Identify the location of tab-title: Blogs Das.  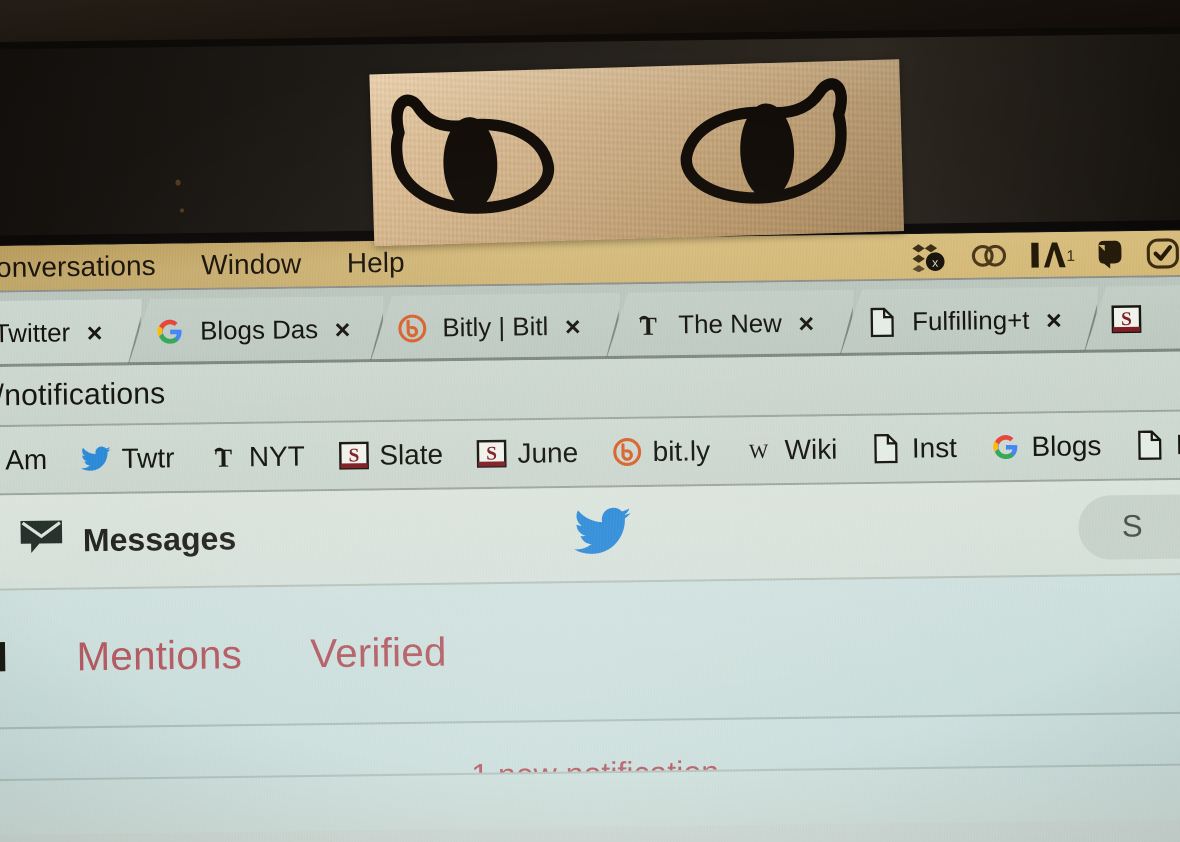
(259, 330).